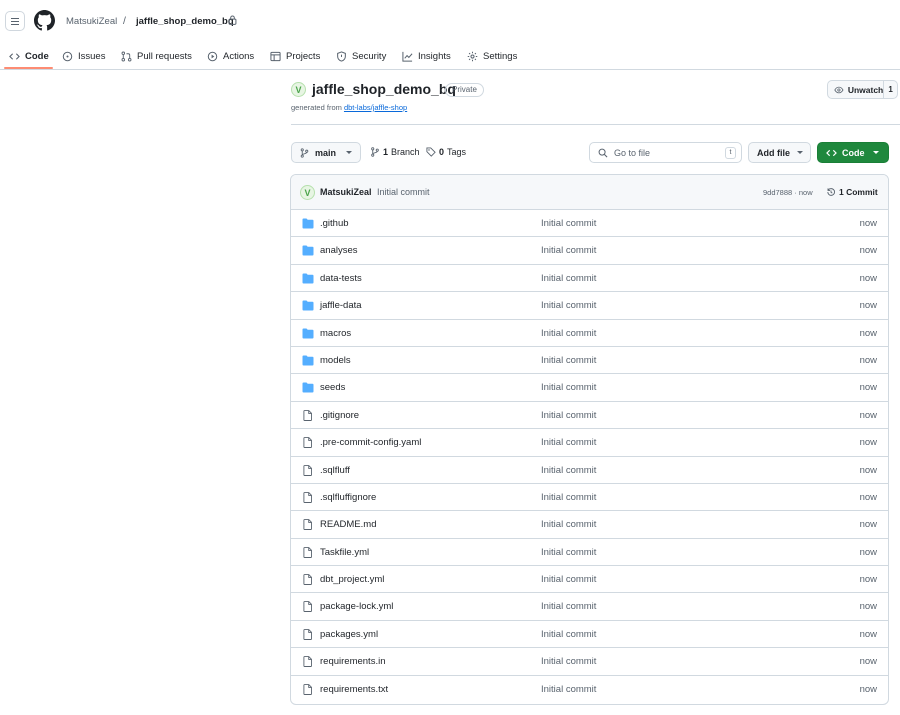  I want to click on go-to-file-input: Go to file t, so click(665, 152).